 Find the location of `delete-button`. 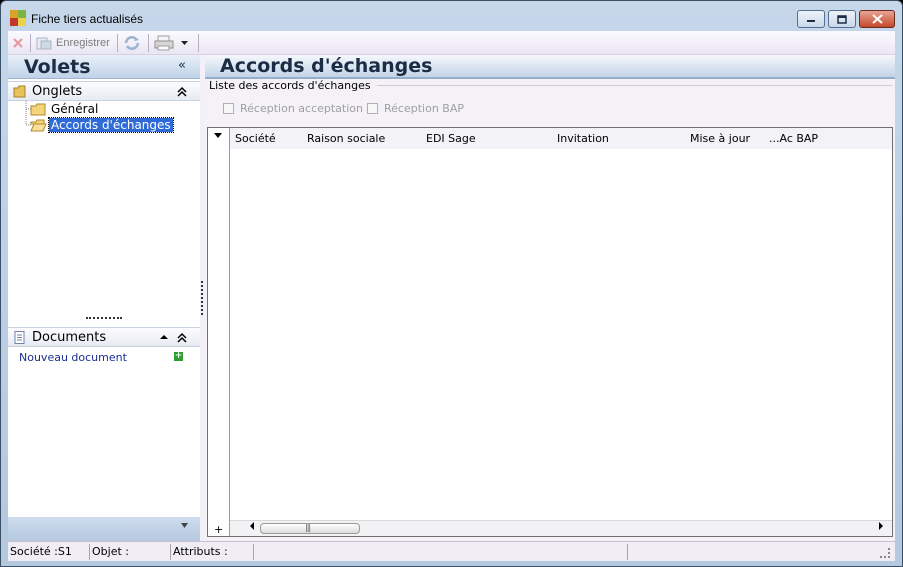

delete-button is located at coordinates (18, 43).